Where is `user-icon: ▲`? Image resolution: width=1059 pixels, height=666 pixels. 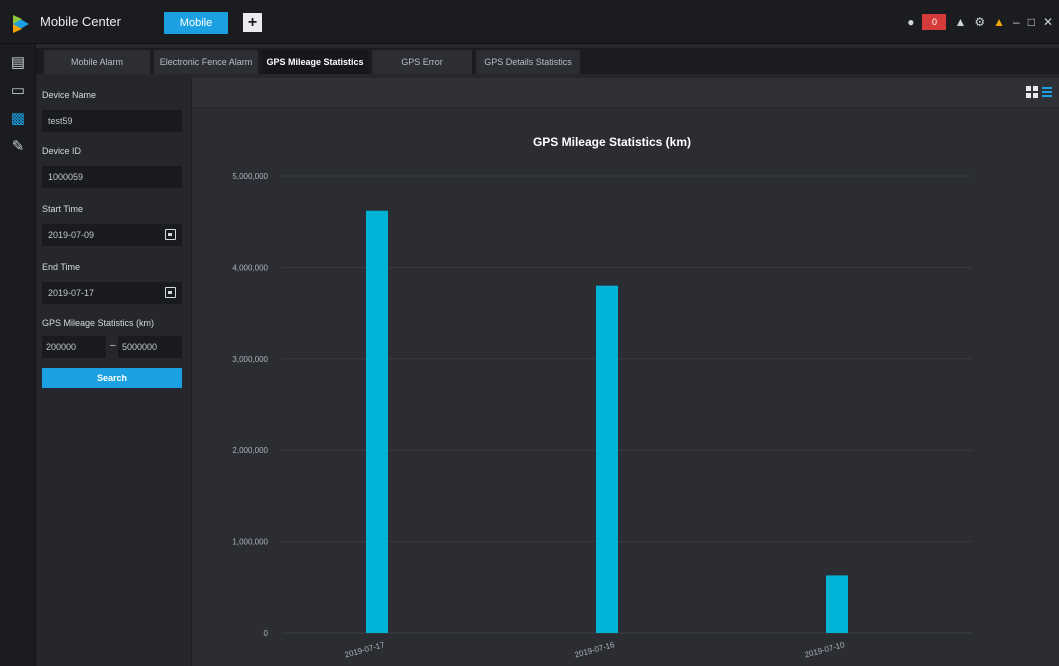
user-icon: ▲ is located at coordinates (960, 22).